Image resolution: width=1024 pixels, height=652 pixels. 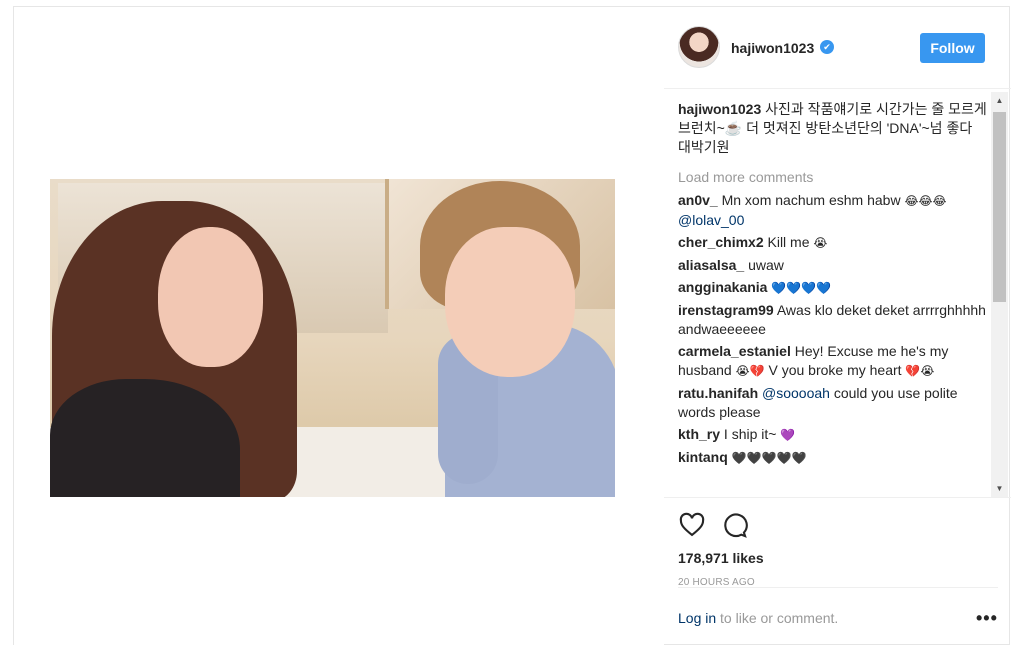 I want to click on scrollbar-thumb, so click(x=999, y=207).